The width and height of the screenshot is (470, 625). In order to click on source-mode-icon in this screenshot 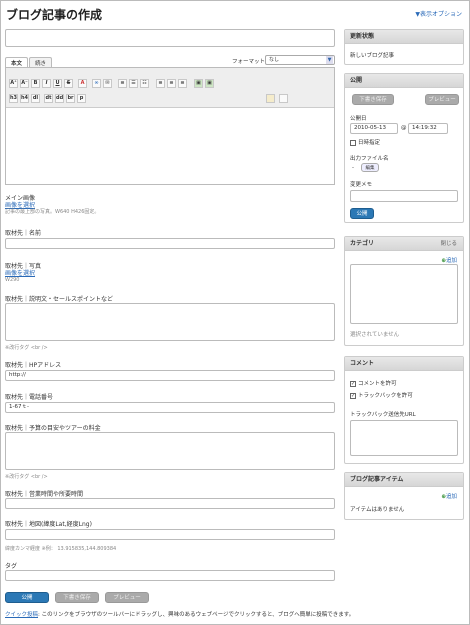, I will do `click(270, 98)`.